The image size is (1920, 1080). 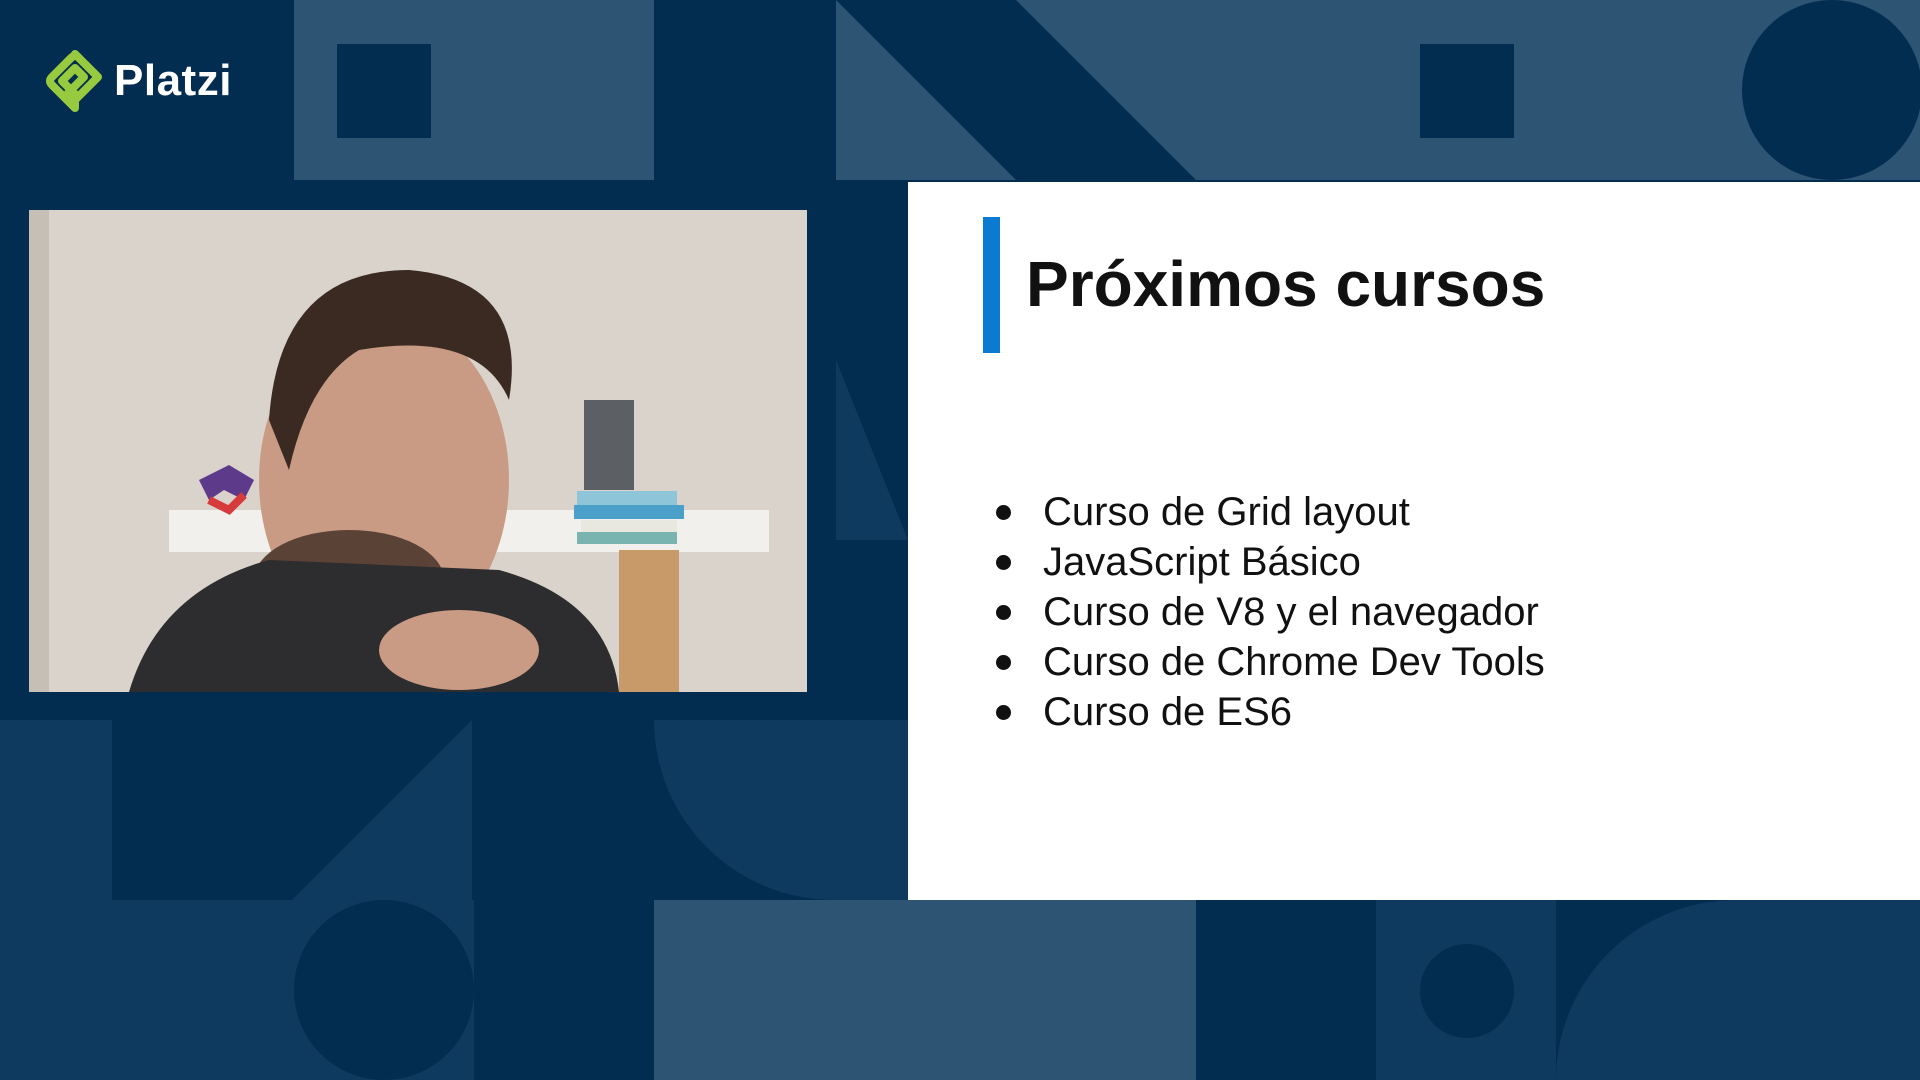 What do you see at coordinates (1168, 712) in the screenshot?
I see `course-name: Curso de ES6` at bounding box center [1168, 712].